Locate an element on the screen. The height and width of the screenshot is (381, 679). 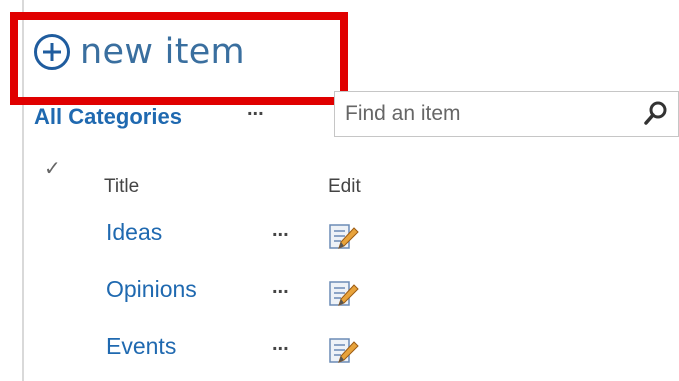
search-input is located at coordinates (487, 114).